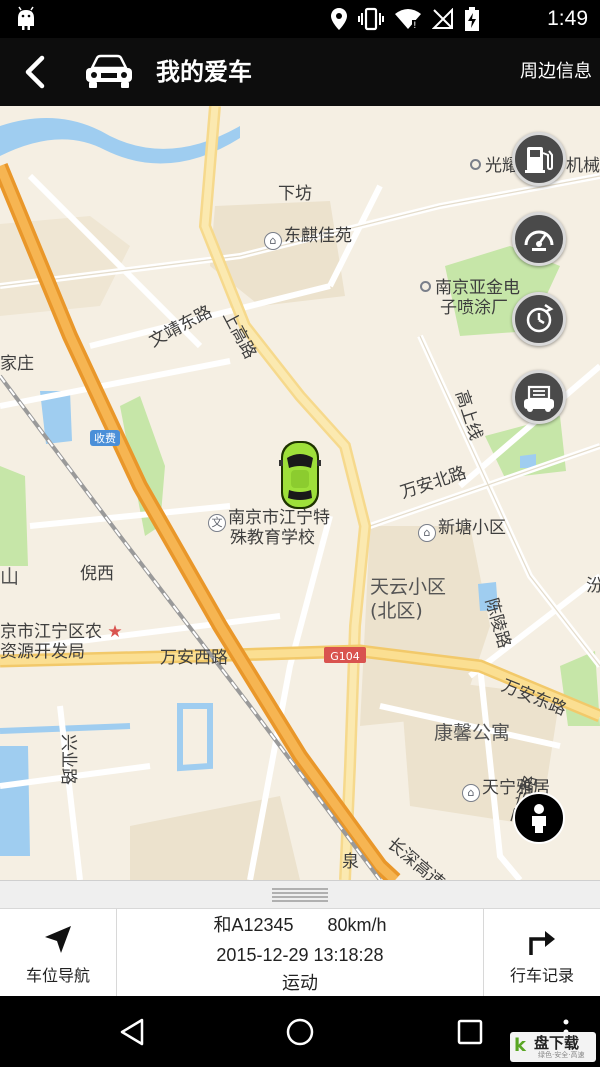  I want to click on clock-refresh-icon, so click(540, 318).